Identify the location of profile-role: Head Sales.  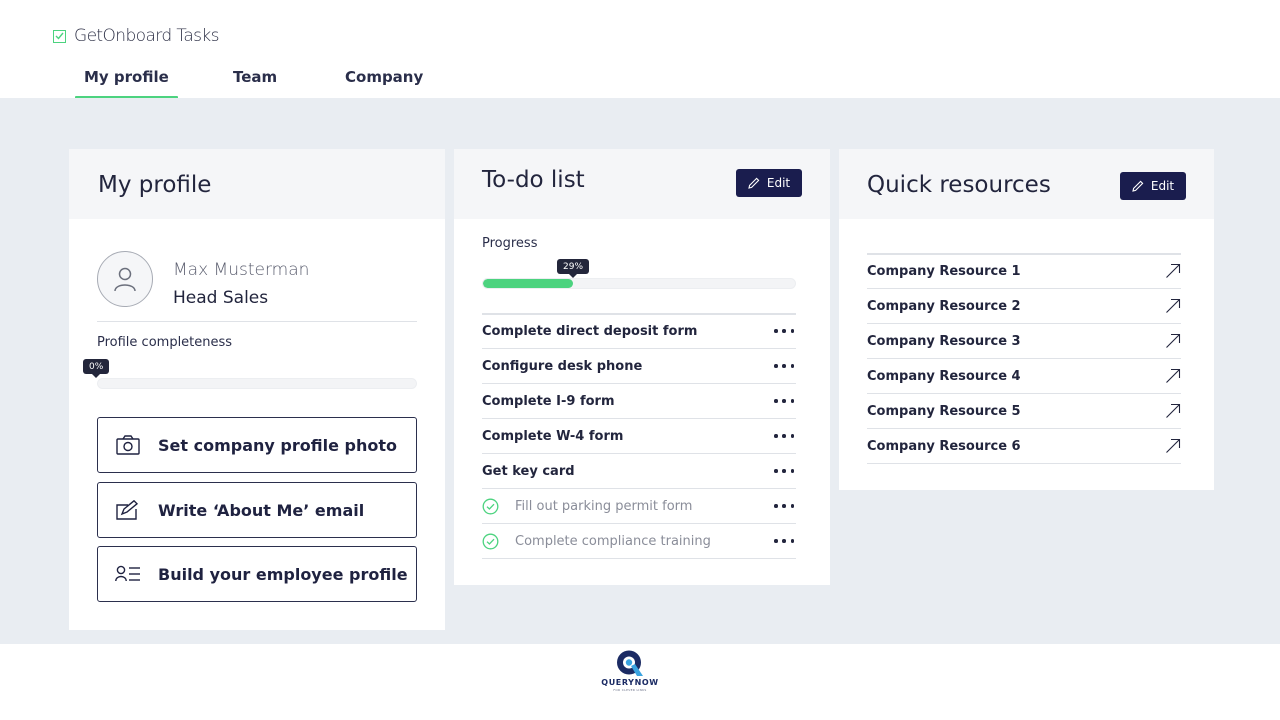
(221, 298).